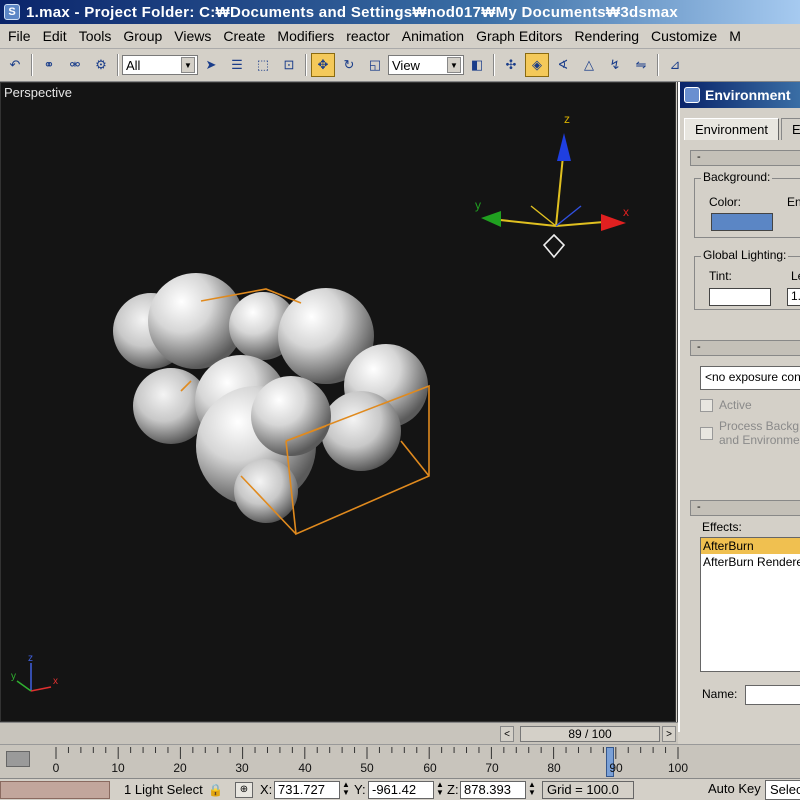 This screenshot has height=800, width=800. Describe the element at coordinates (38, 92) in the screenshot. I see `viewport-label: Perspective` at that location.